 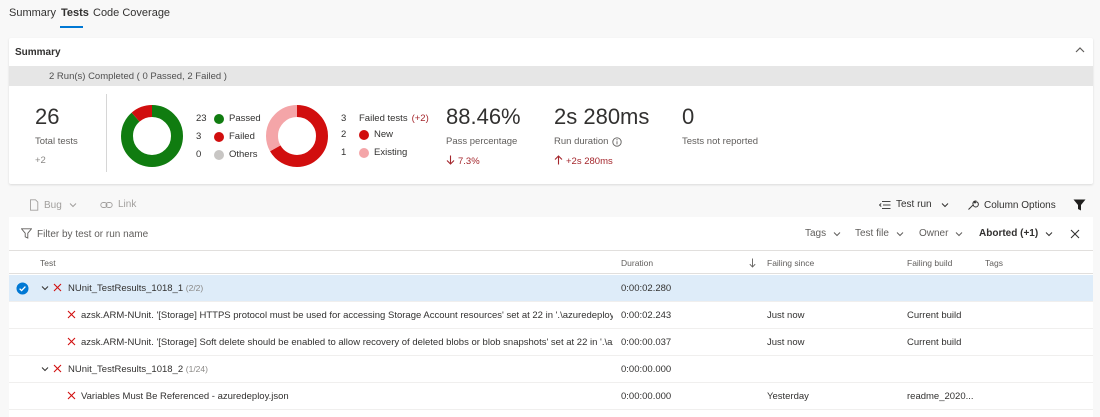 I want to click on run-duration-label-wrap: Run duration, so click(x=588, y=141).